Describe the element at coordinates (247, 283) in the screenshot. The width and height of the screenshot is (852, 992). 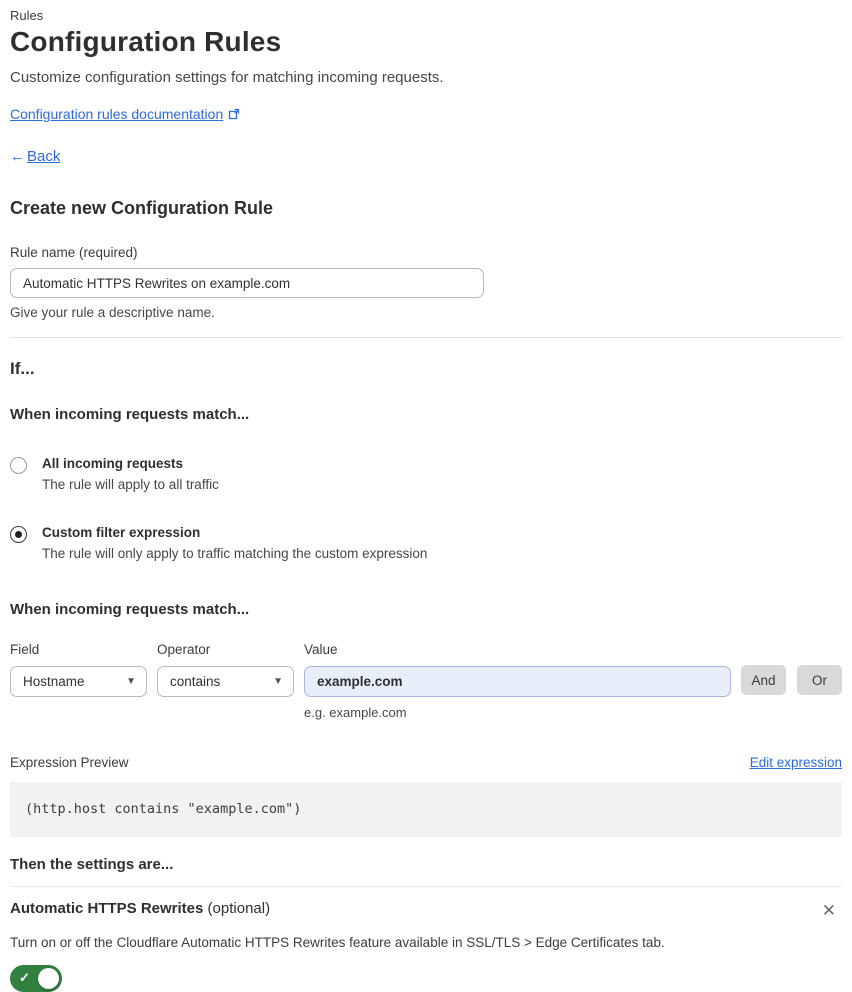
I see `rule-name-input` at that location.